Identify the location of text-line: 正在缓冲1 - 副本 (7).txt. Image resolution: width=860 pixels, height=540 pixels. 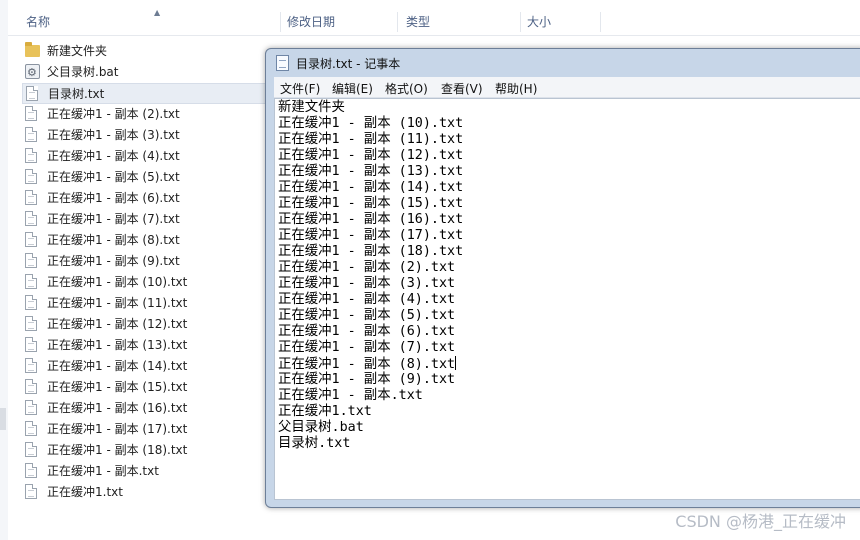
(370, 348).